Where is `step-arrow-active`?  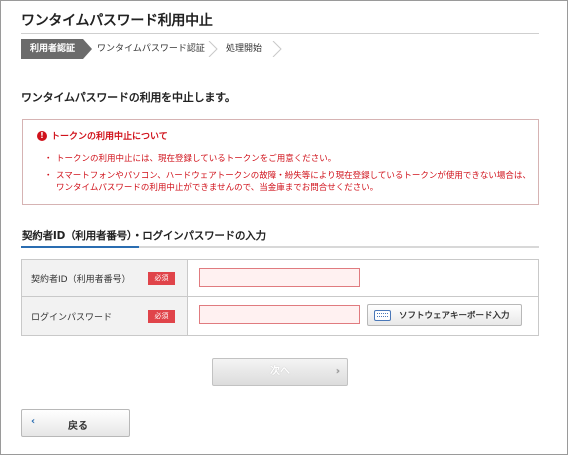 step-arrow-active is located at coordinates (87, 49).